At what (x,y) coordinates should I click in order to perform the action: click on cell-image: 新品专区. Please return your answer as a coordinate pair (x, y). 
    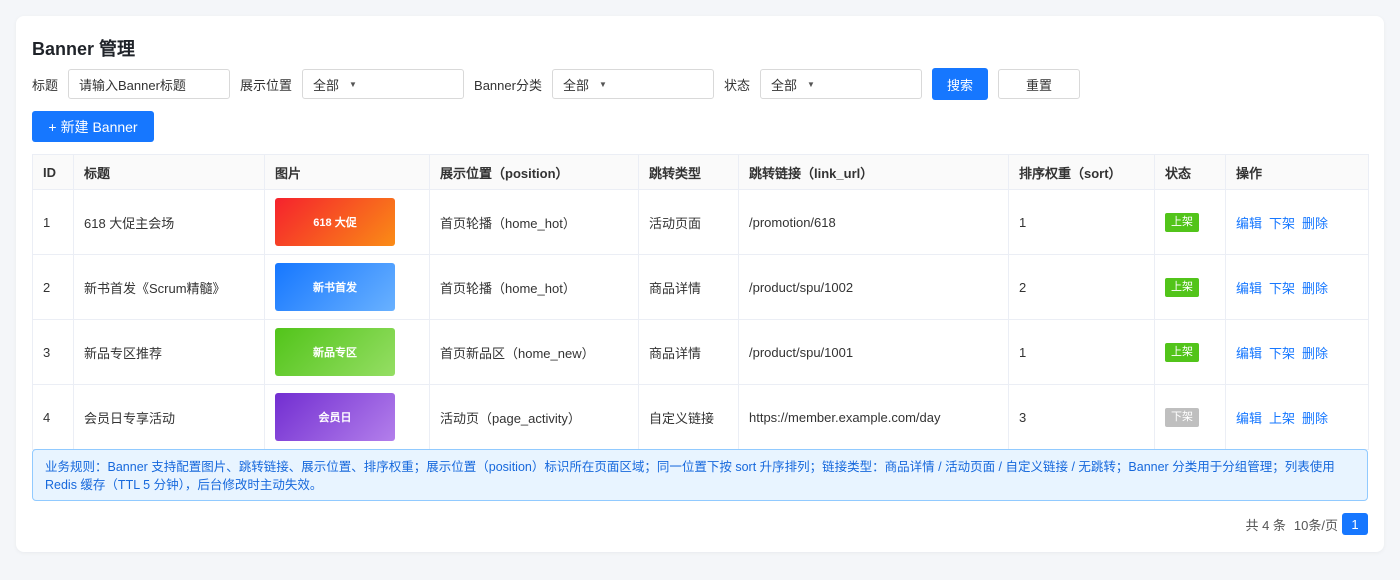
    Looking at the image, I should click on (347, 352).